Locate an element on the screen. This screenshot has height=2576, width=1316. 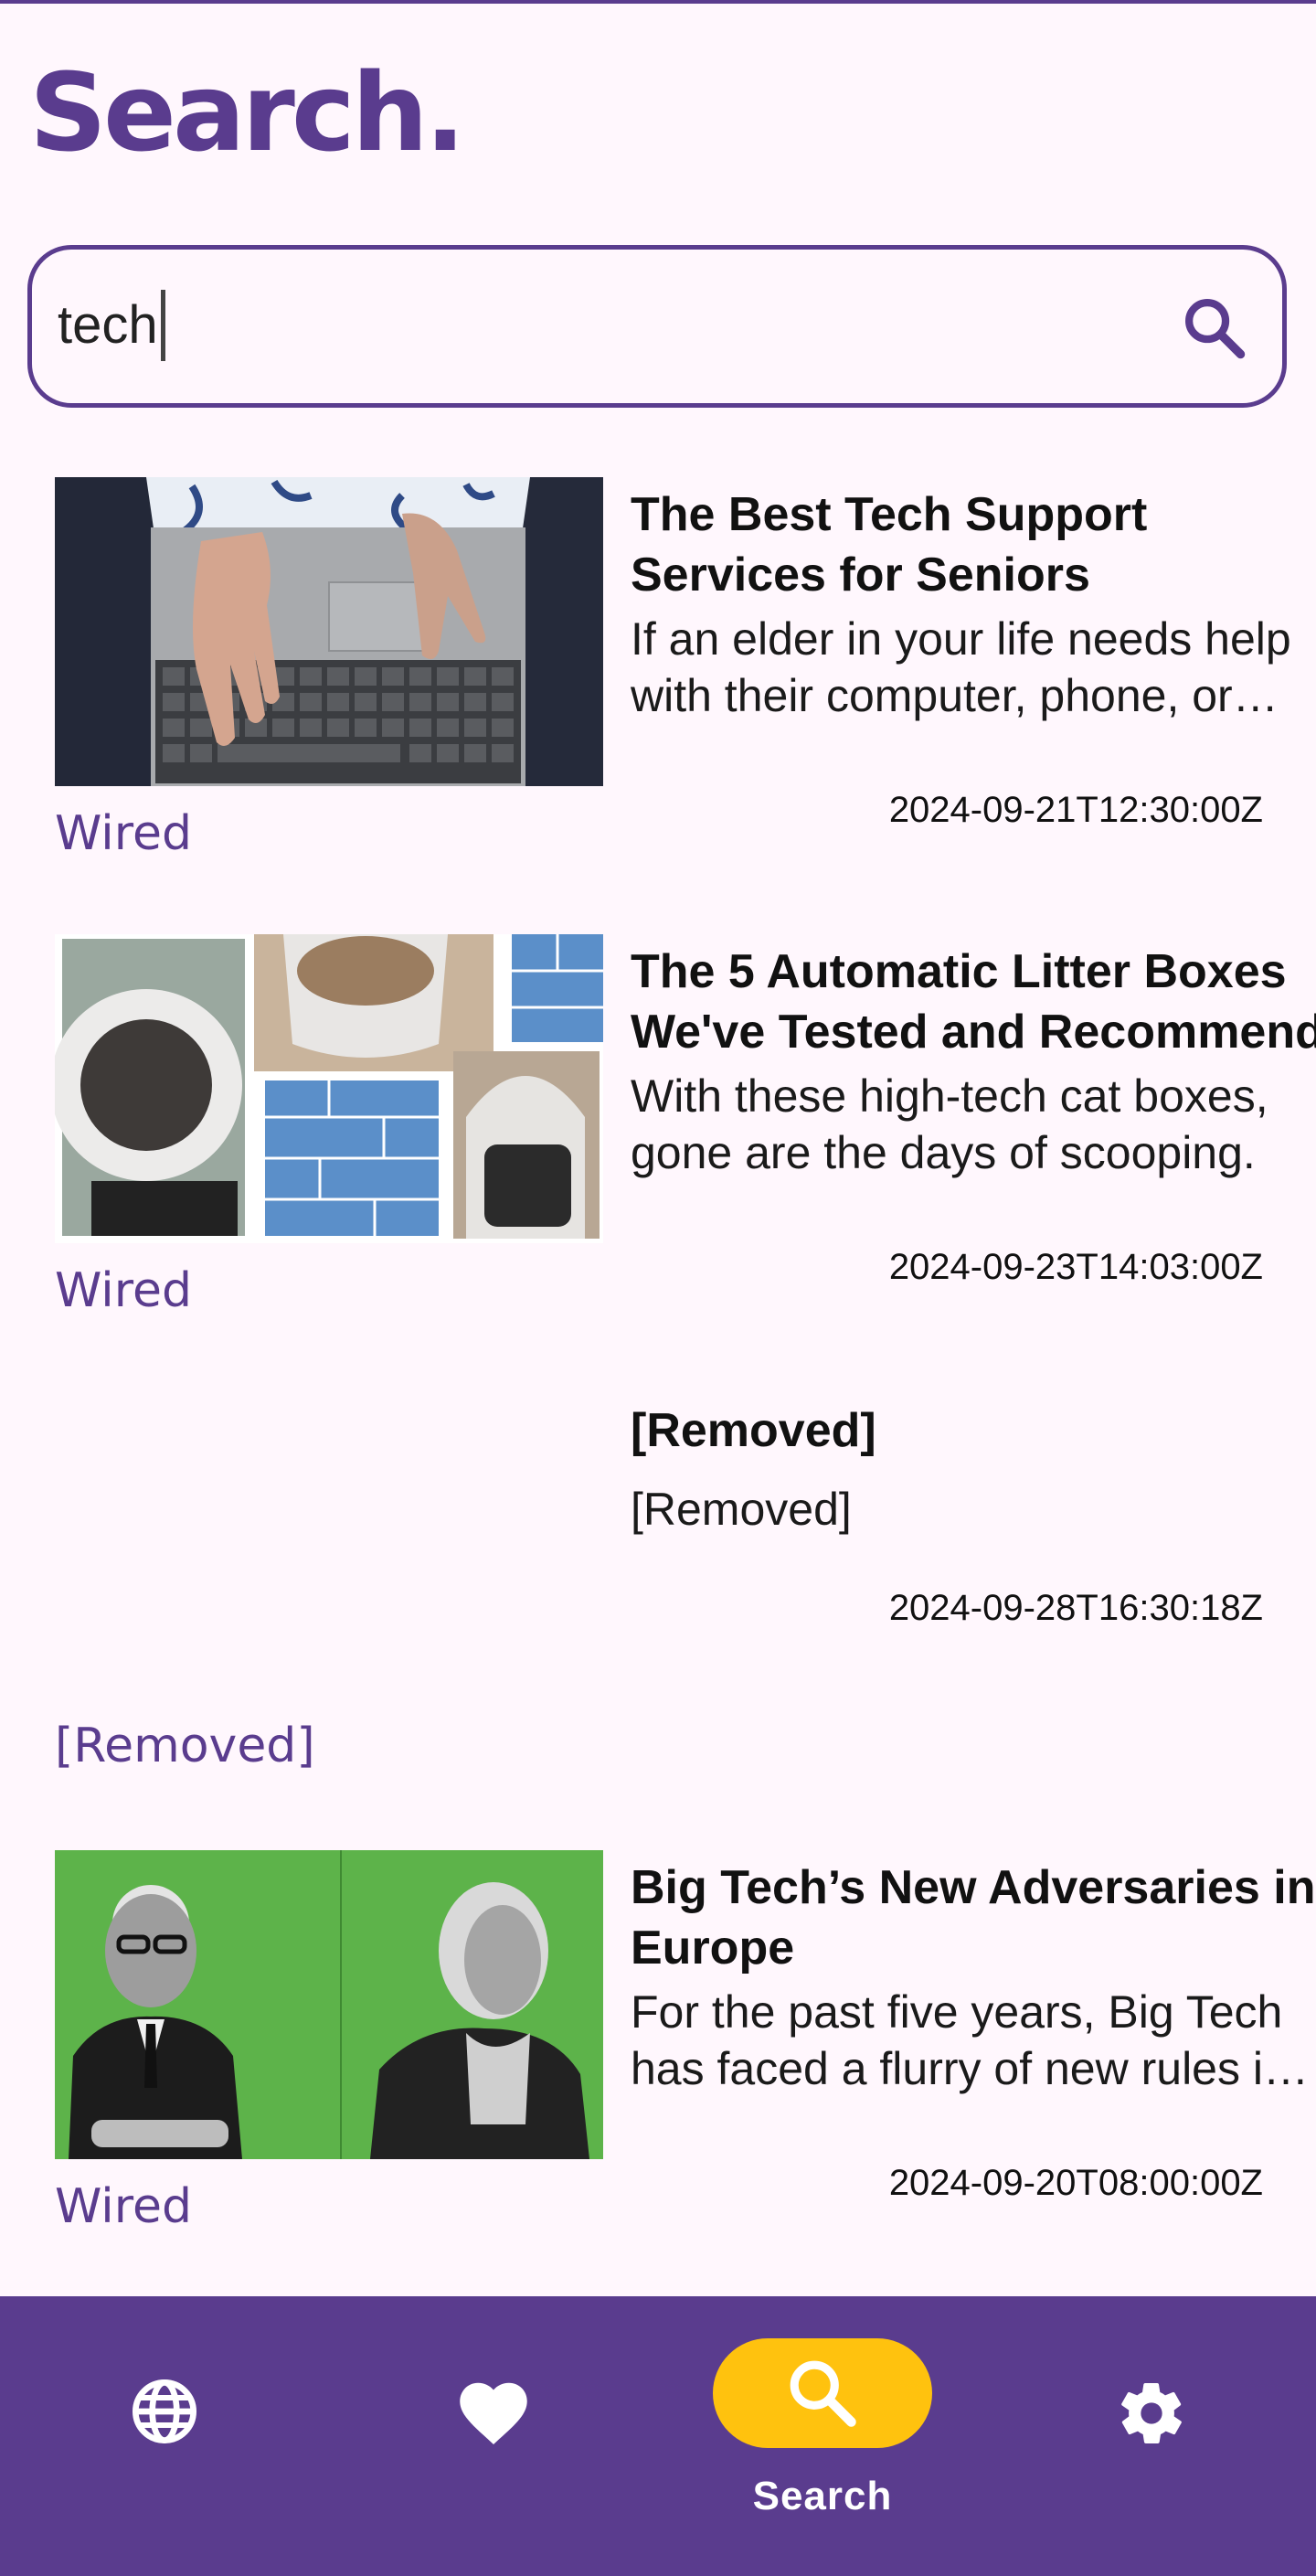
article-description: [Removed] is located at coordinates (741, 1509).